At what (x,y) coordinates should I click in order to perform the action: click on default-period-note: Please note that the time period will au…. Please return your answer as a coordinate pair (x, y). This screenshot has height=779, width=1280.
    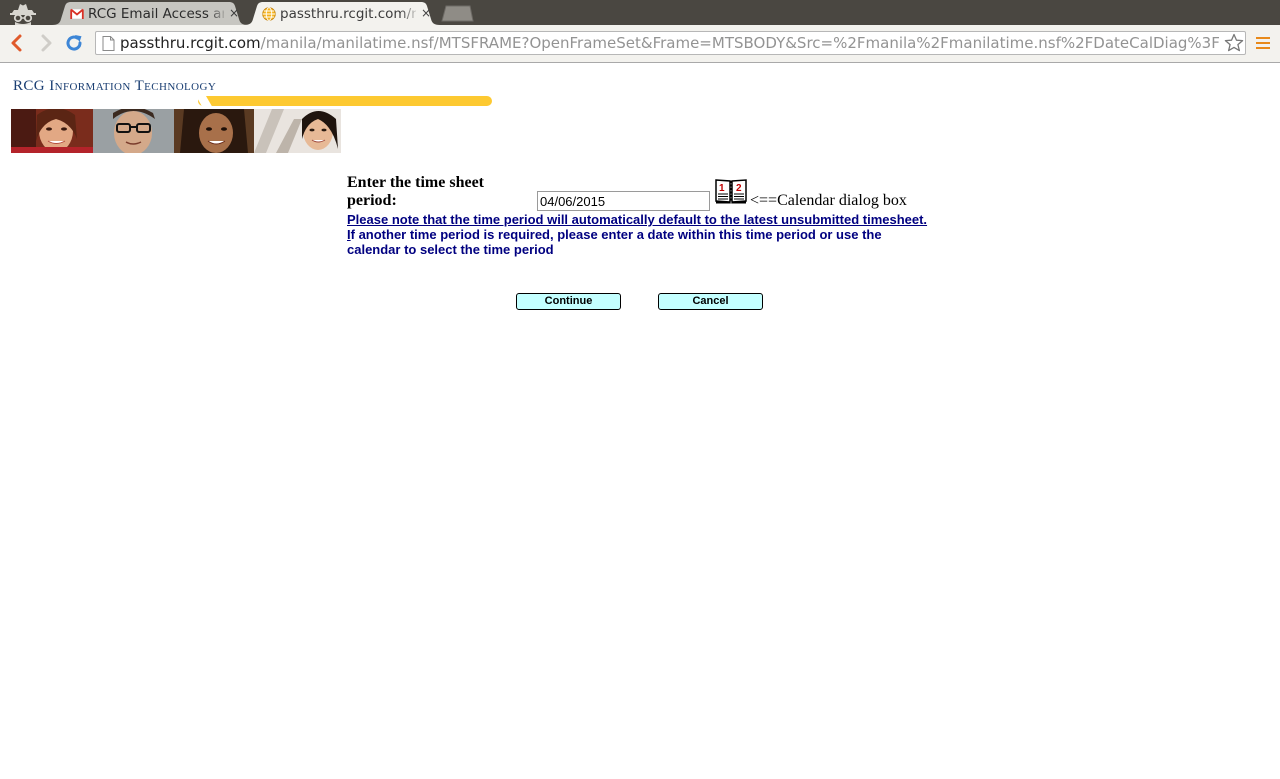
    Looking at the image, I should click on (637, 219).